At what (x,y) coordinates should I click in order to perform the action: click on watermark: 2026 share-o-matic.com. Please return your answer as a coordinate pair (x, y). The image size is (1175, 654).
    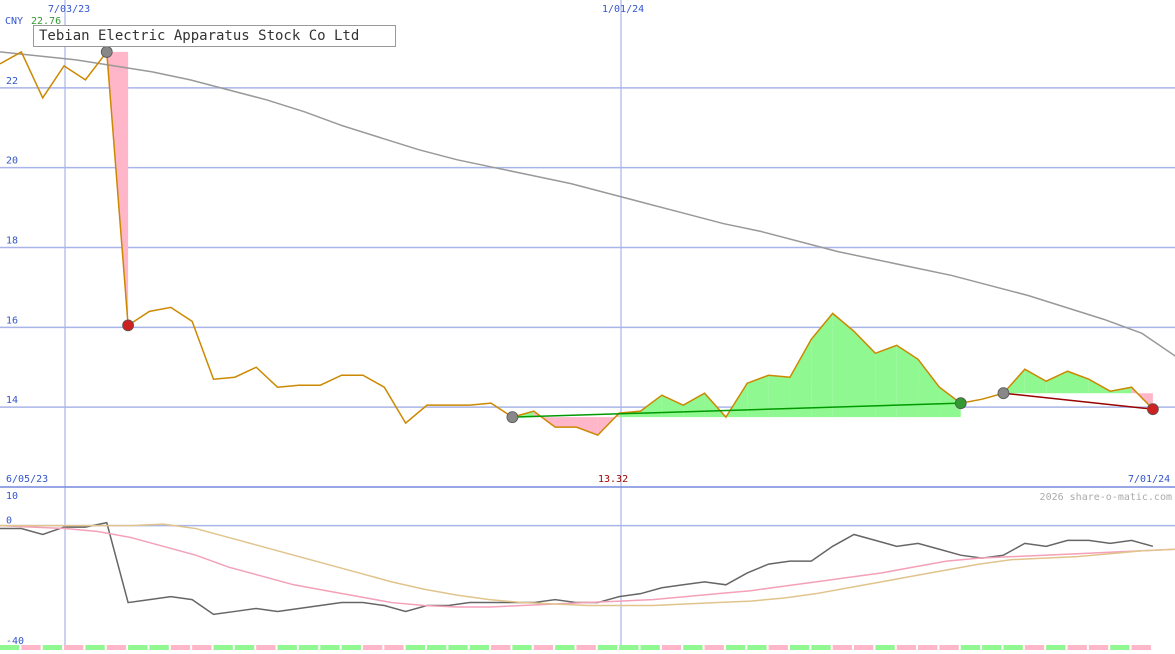
    Looking at the image, I should click on (1106, 497).